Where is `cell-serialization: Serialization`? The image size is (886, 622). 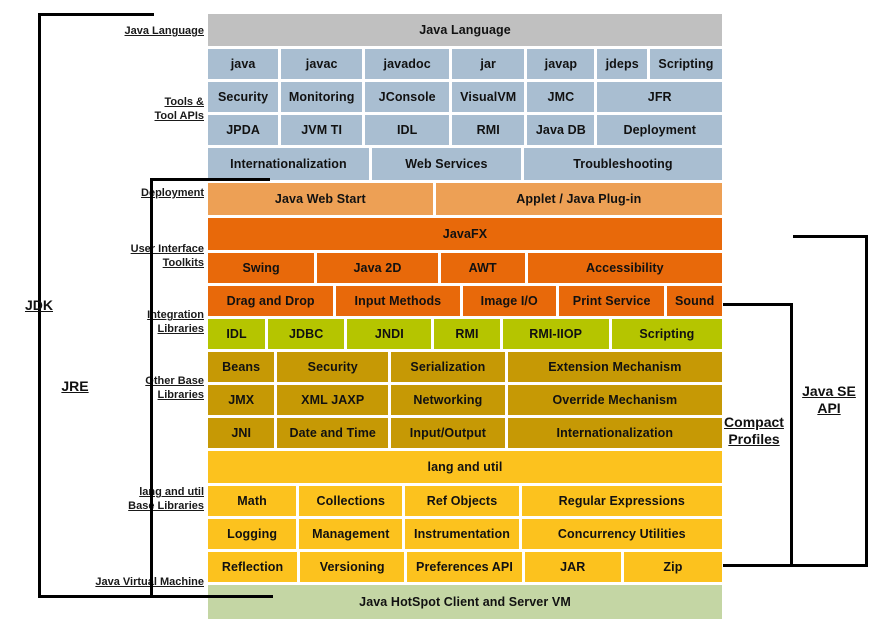
cell-serialization: Serialization is located at coordinates (448, 367).